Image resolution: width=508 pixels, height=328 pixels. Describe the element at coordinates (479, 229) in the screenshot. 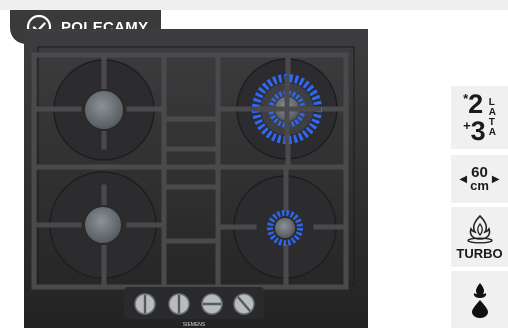

I see `turbo-flame-icon` at that location.